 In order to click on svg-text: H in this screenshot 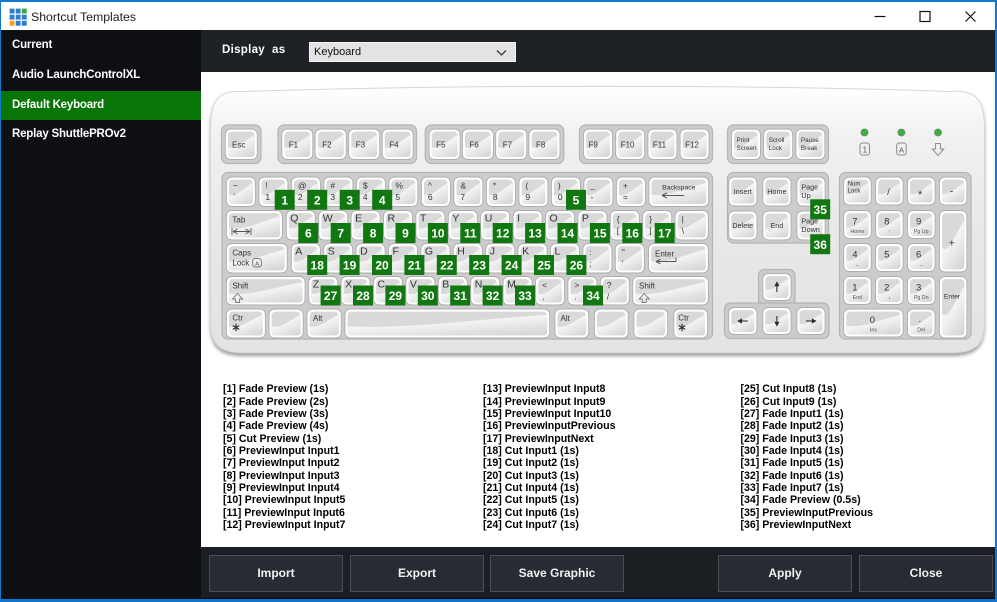, I will do `click(461, 252)`.